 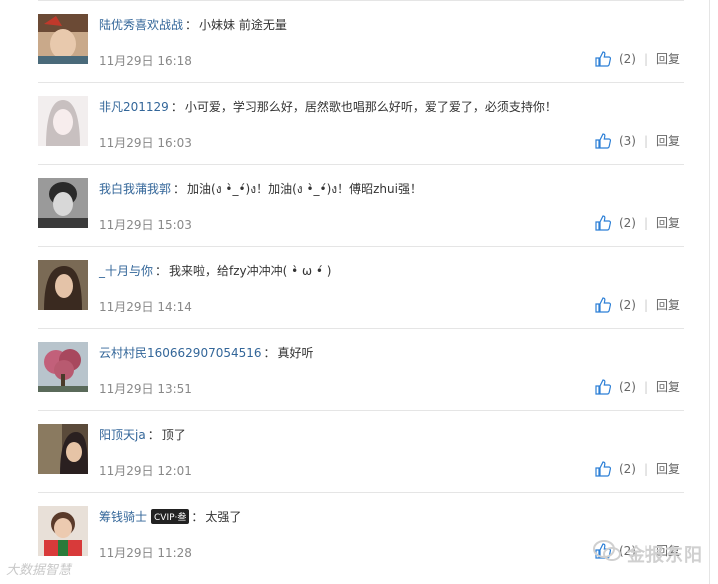 What do you see at coordinates (180, 353) in the screenshot?
I see `username-link: 云村村民1606629070545​16` at bounding box center [180, 353].